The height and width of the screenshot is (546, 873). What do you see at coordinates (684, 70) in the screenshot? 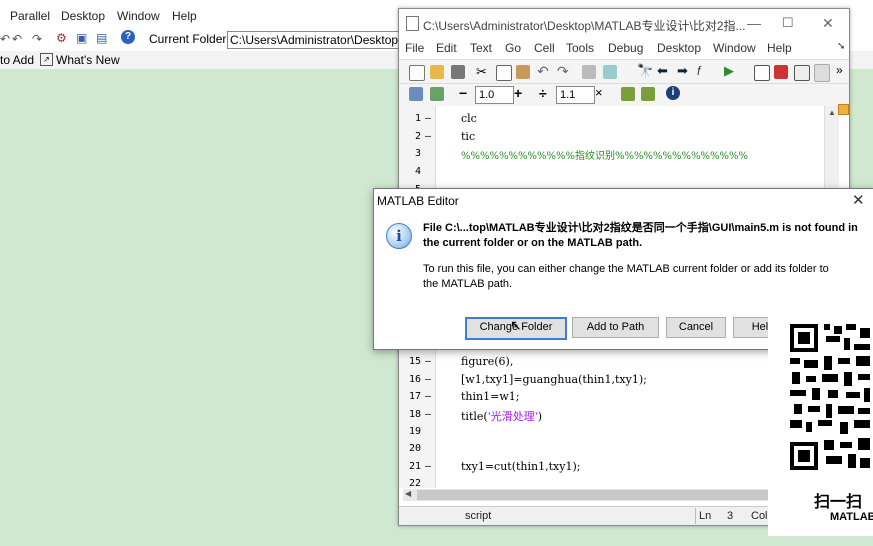
I see `forward-icon: ➡` at bounding box center [684, 70].